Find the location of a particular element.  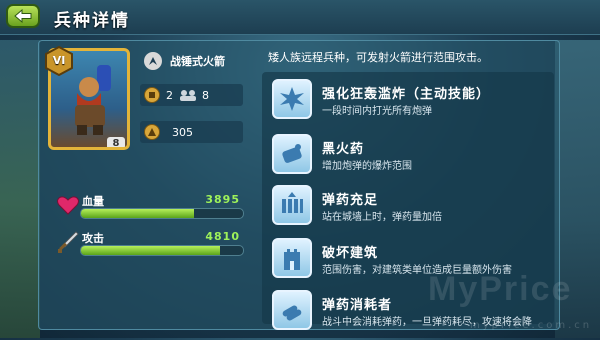

attack-value: 4810 is located at coordinates (222, 236).